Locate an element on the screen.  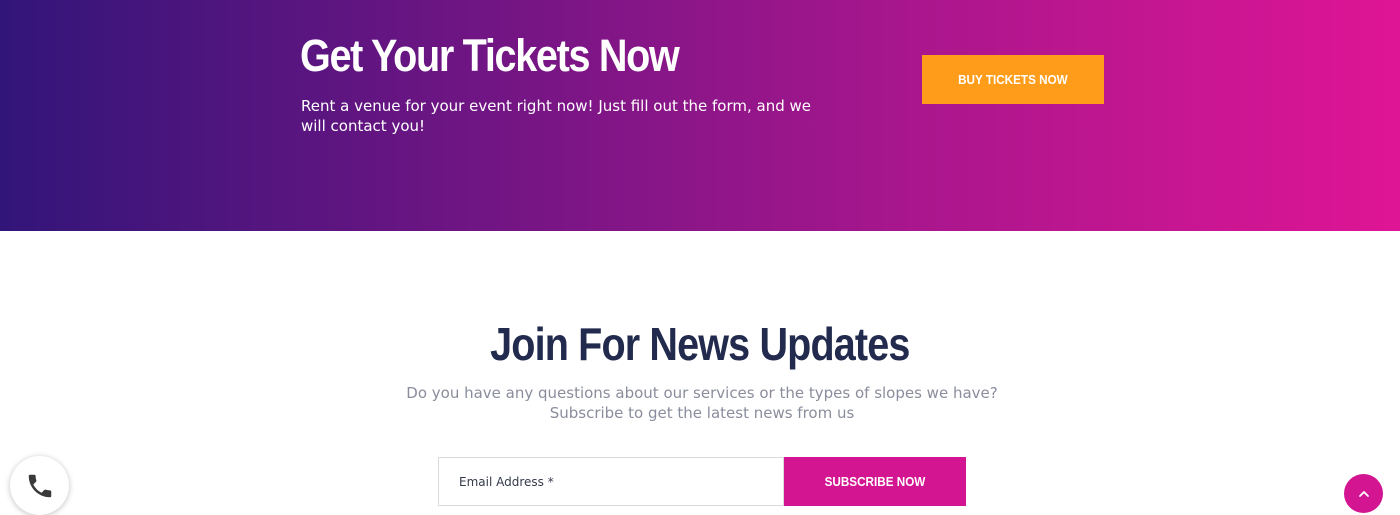
chevron-up-icon is located at coordinates (1363, 493).